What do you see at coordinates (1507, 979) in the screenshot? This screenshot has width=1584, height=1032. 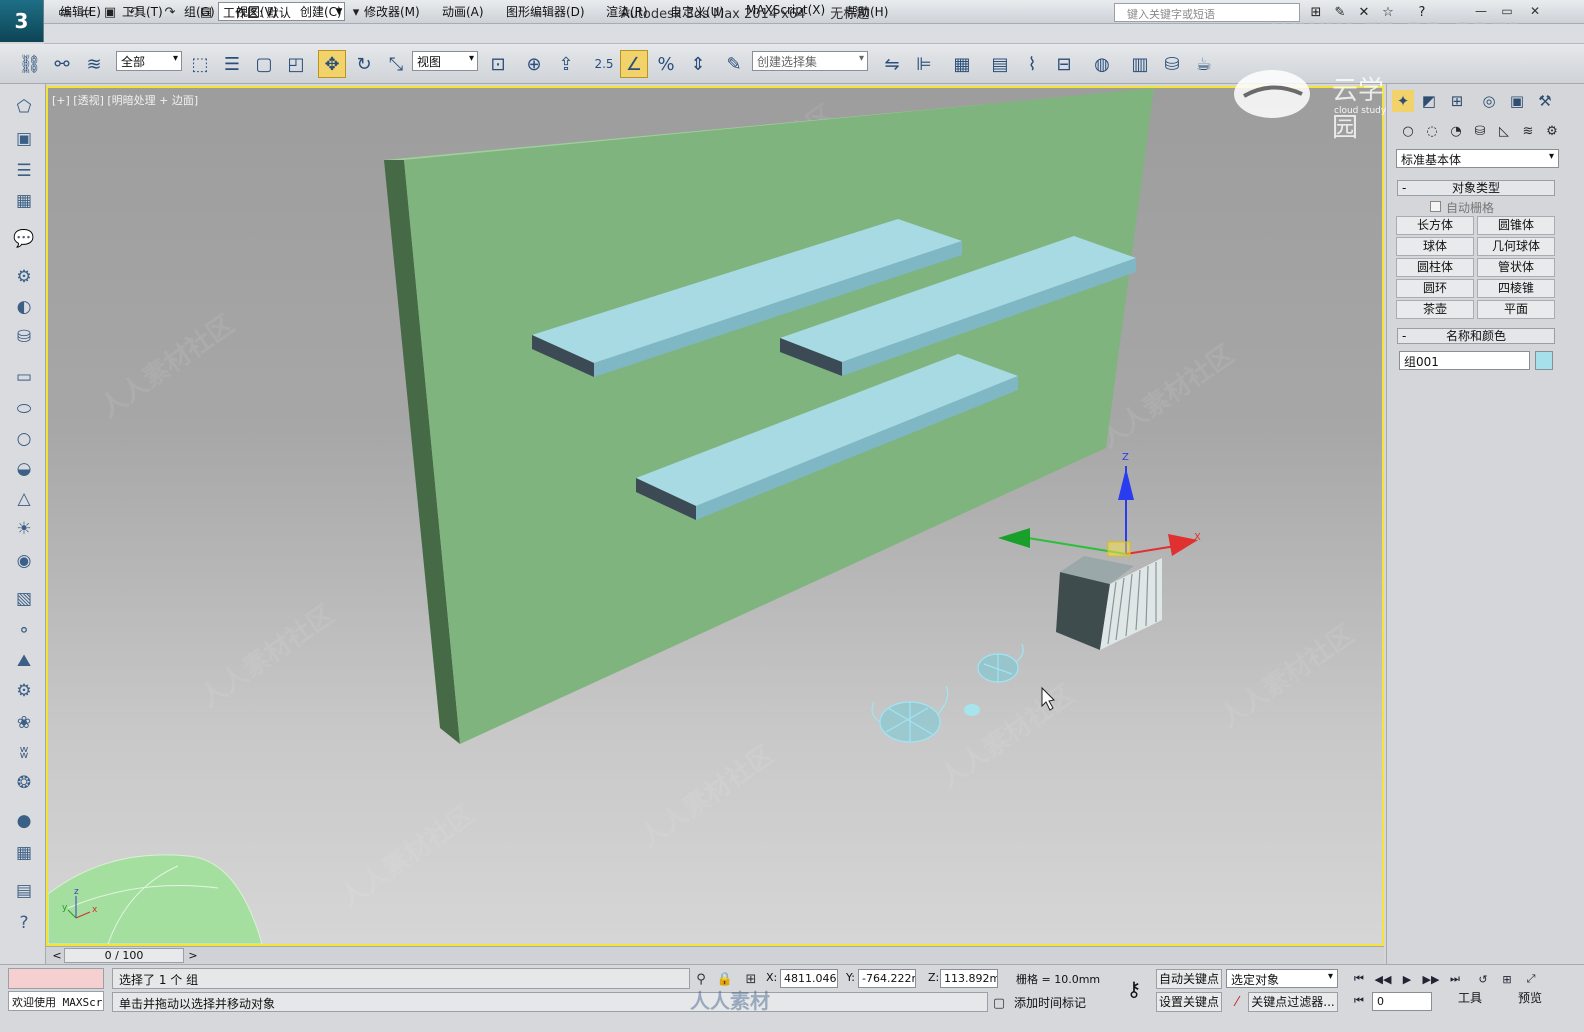 I see `viewport-layout-icon: ⊞` at bounding box center [1507, 979].